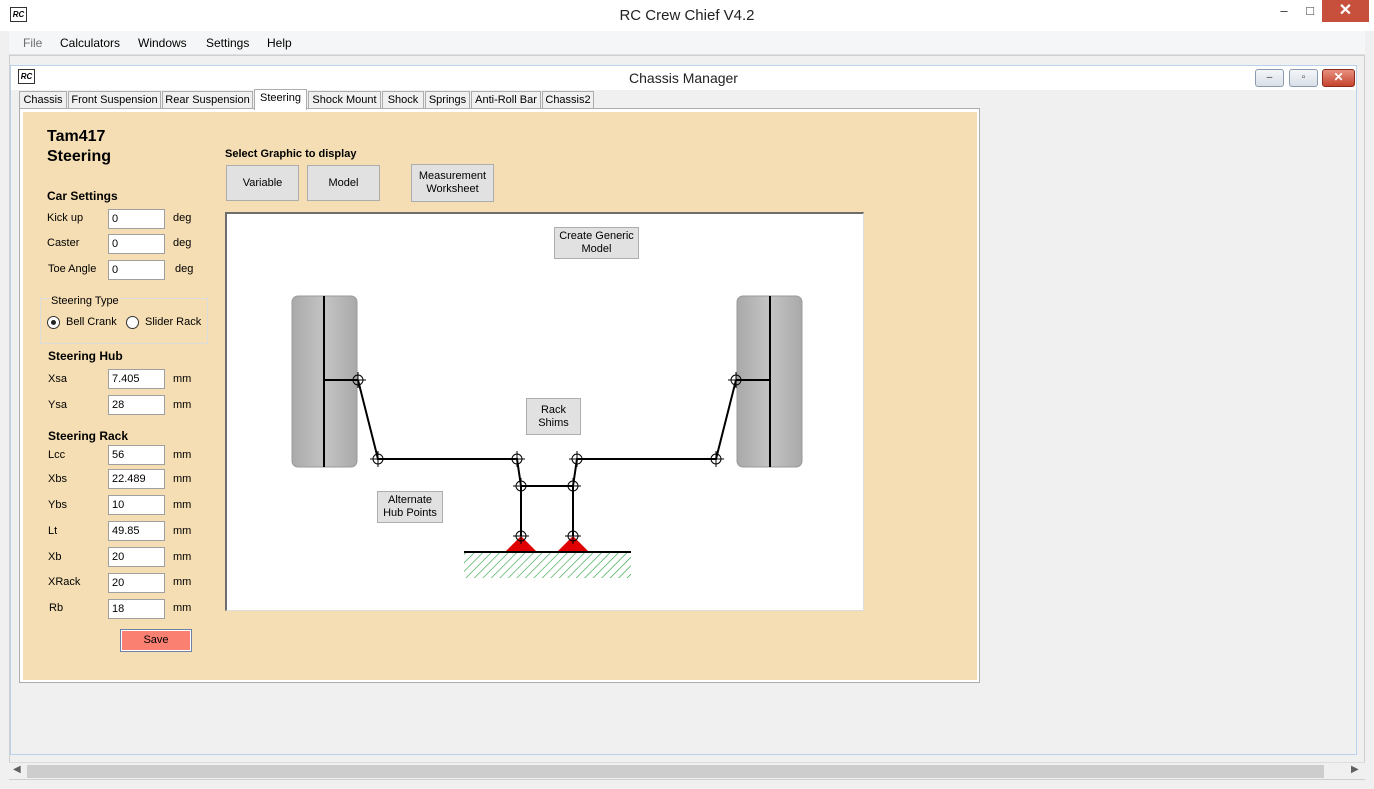  Describe the element at coordinates (182, 582) in the screenshot. I see `xrack-unit: mm` at that location.